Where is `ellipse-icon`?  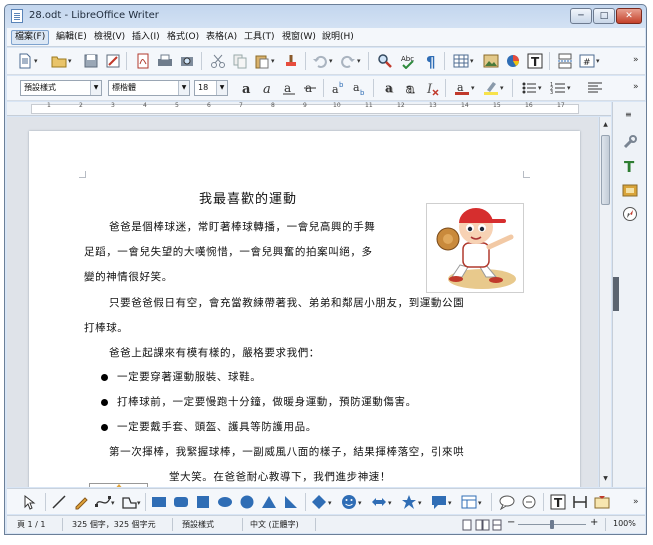 ellipse-icon is located at coordinates (225, 502).